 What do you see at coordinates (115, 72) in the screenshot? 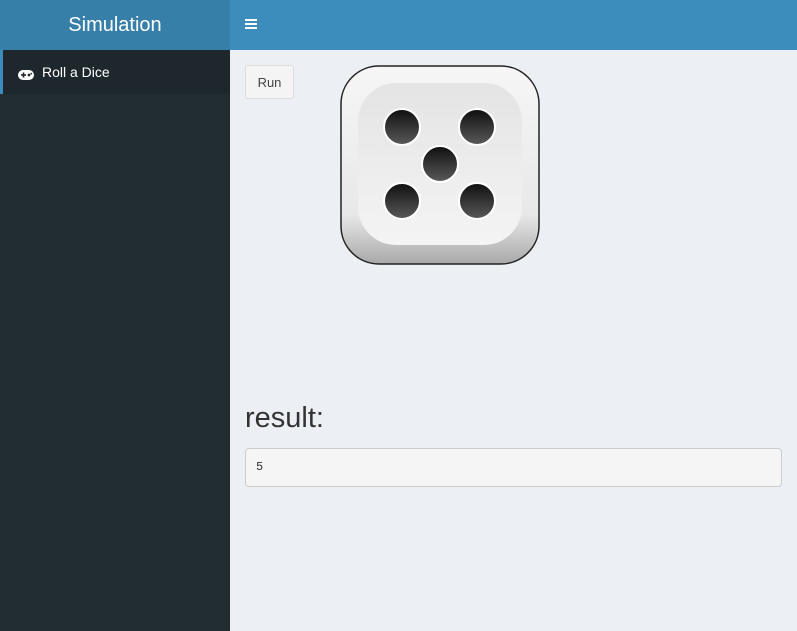
I see `sidebar-item-roll-a-dice: Roll a Dice` at bounding box center [115, 72].